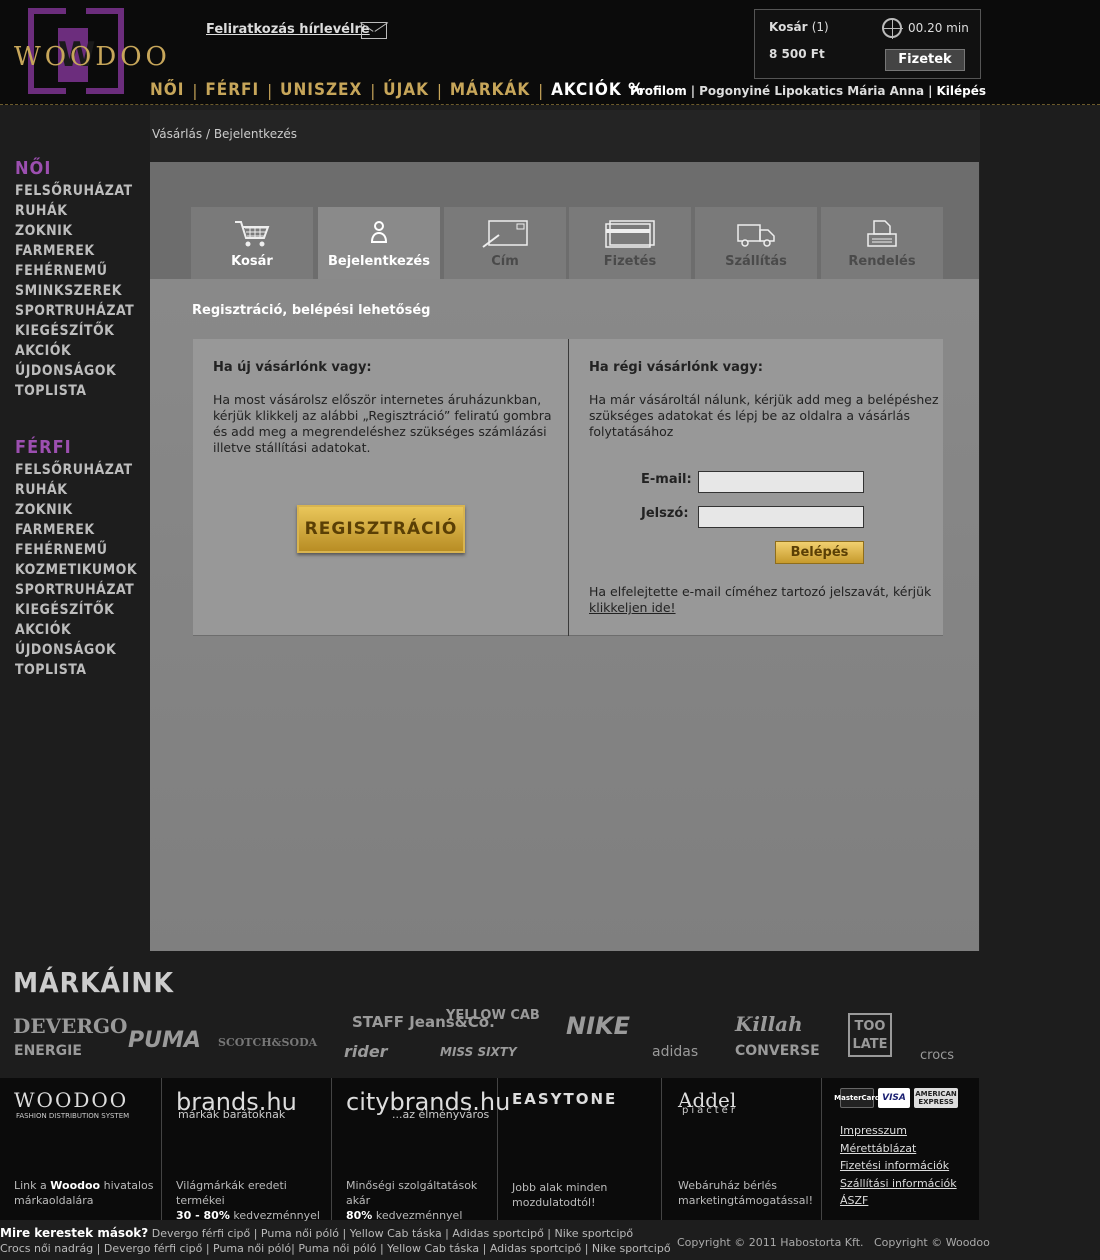 The image size is (1100, 1260). I want to click on payment-info-link: Fizetési információk, so click(898, 1168).